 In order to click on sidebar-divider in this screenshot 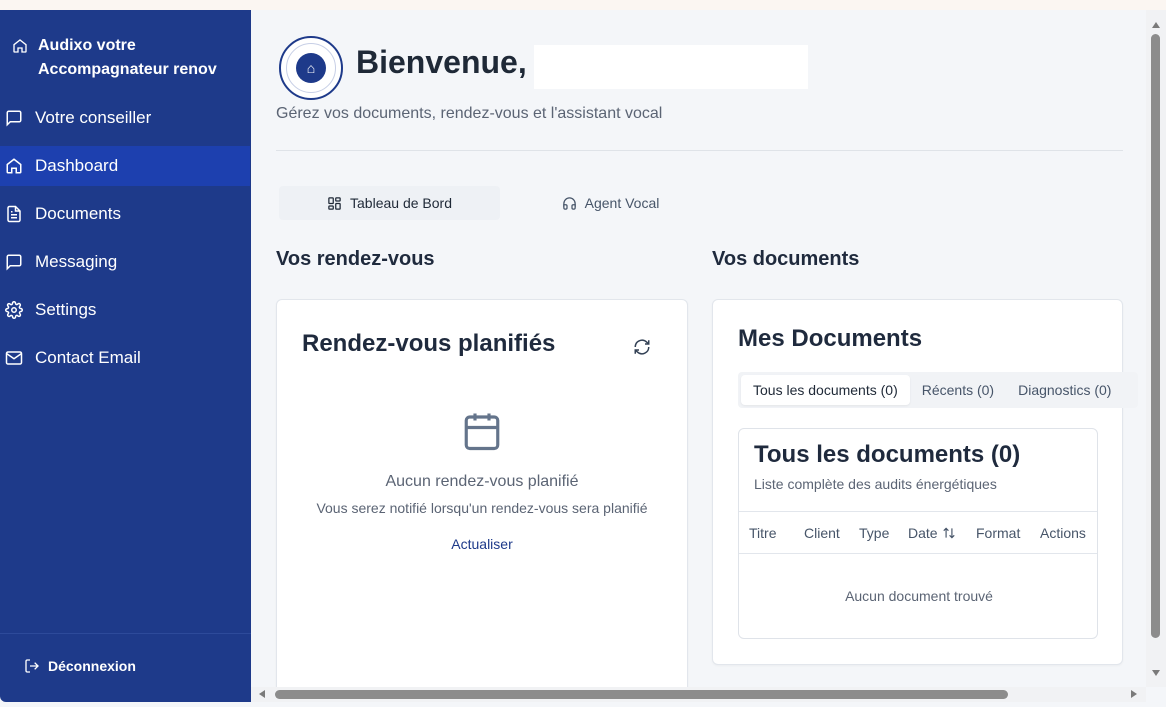, I will do `click(125, 633)`.